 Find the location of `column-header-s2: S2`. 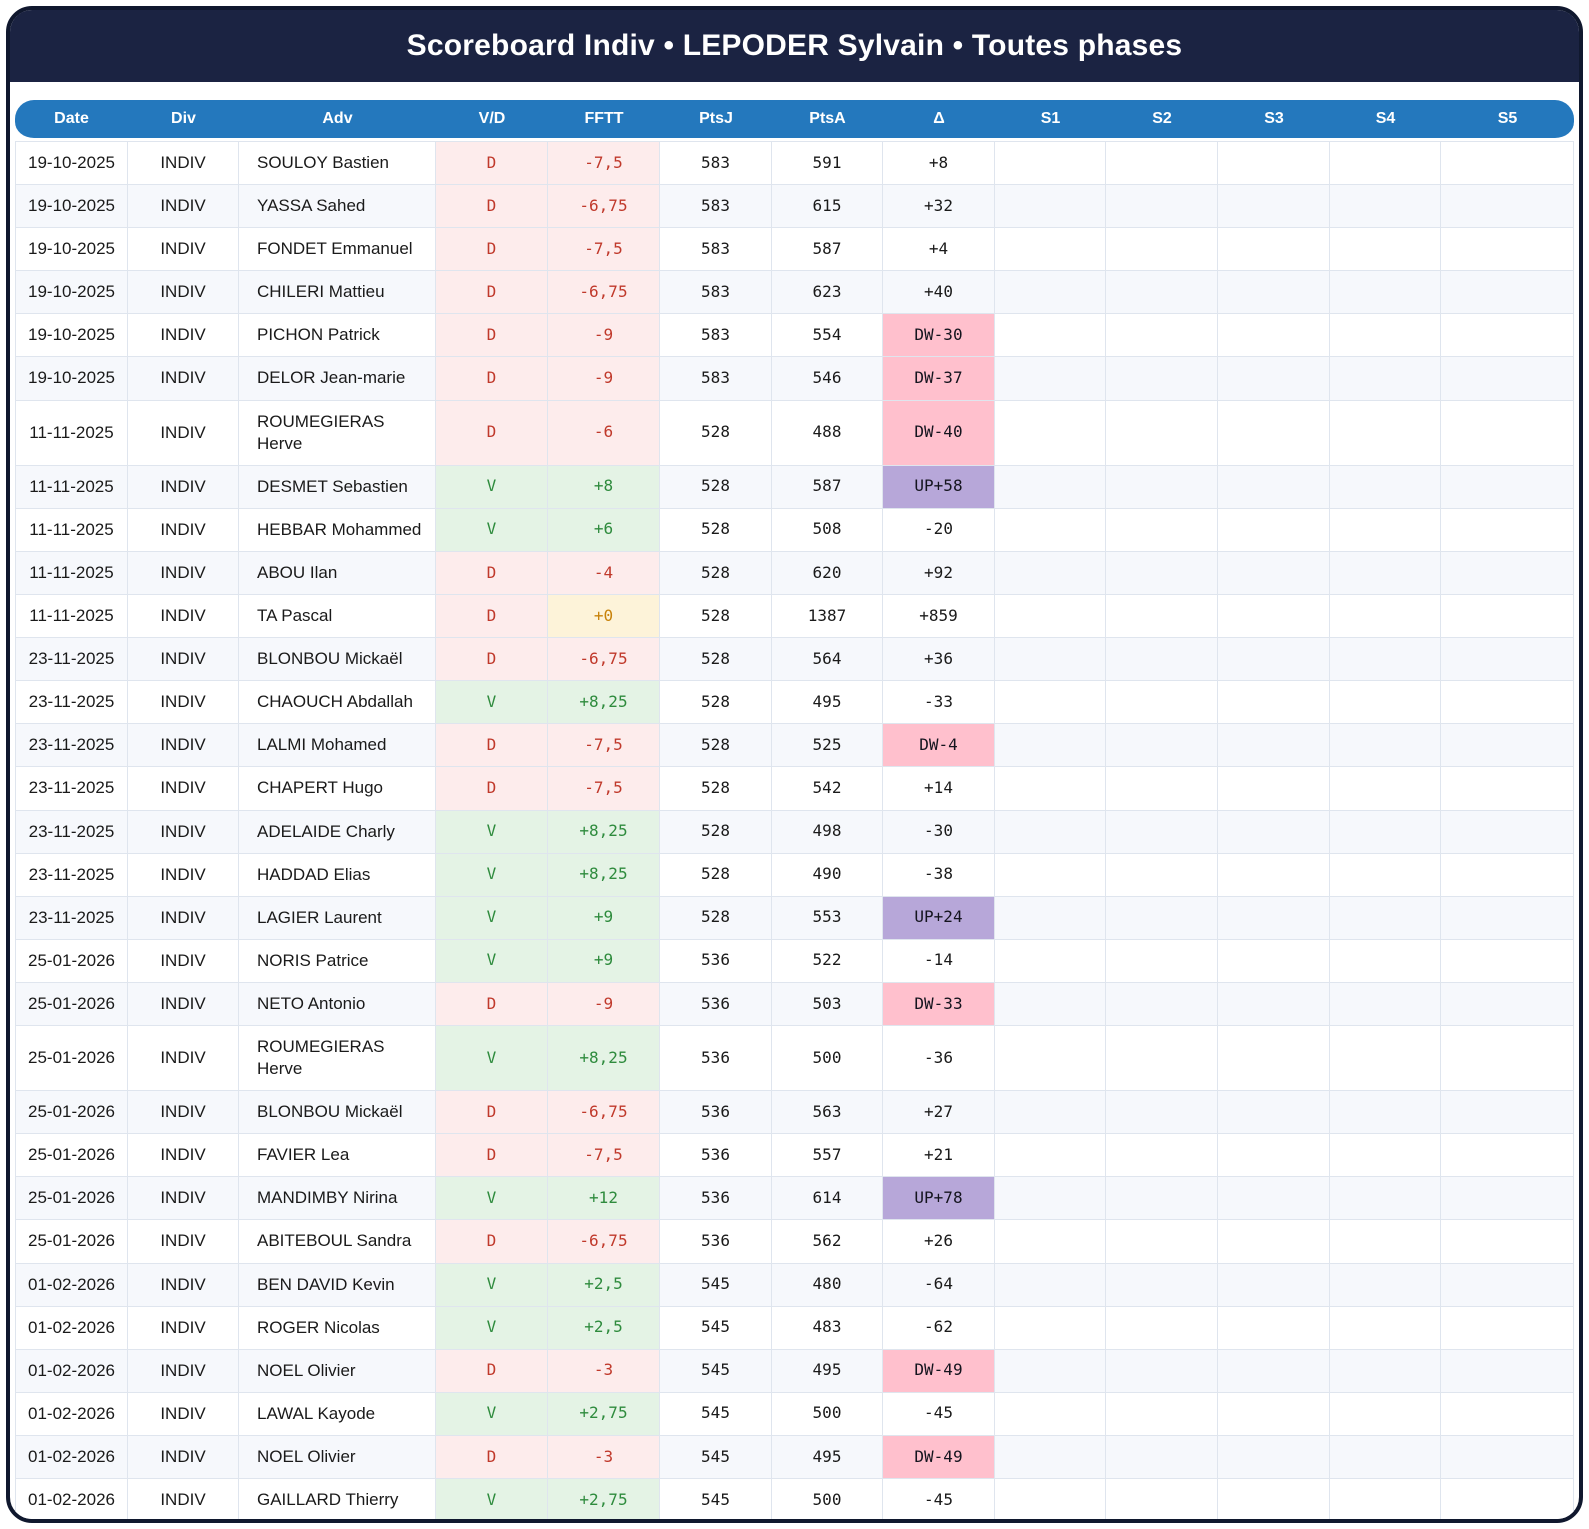

column-header-s2: S2 is located at coordinates (1162, 120).